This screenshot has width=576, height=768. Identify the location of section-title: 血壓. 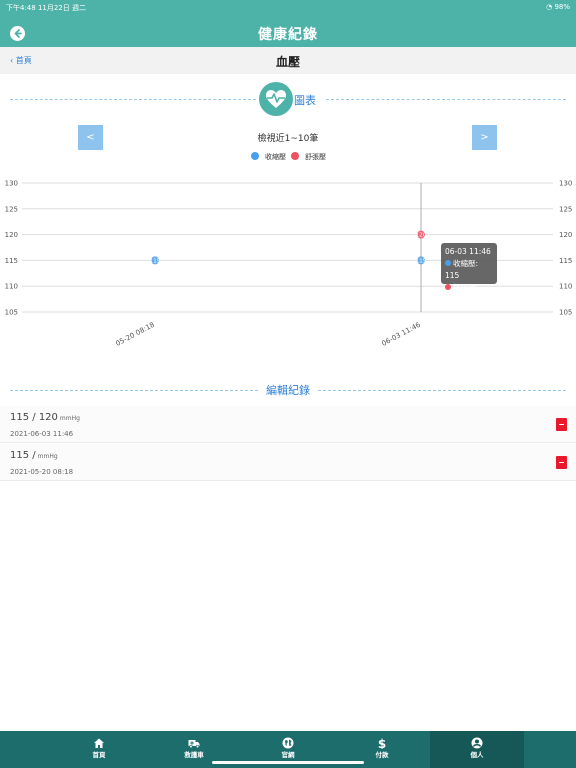
(287, 62).